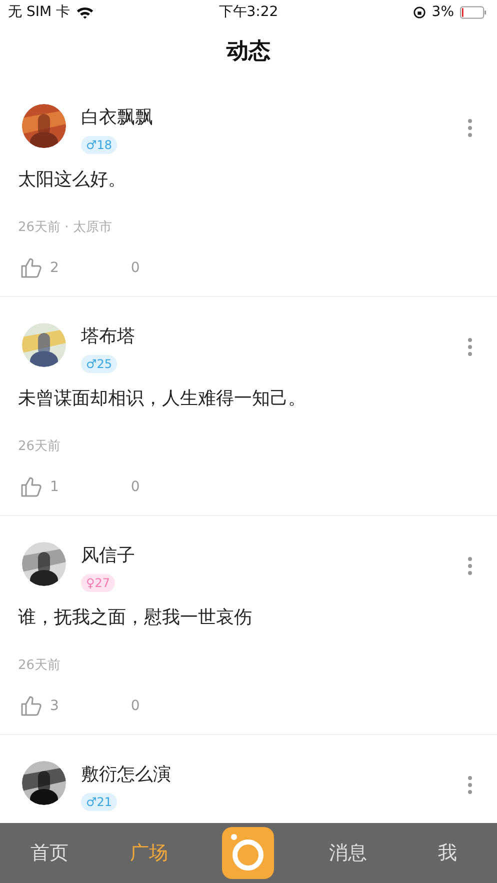 The width and height of the screenshot is (497, 883). Describe the element at coordinates (473, 12) in the screenshot. I see `battery-icon` at that location.